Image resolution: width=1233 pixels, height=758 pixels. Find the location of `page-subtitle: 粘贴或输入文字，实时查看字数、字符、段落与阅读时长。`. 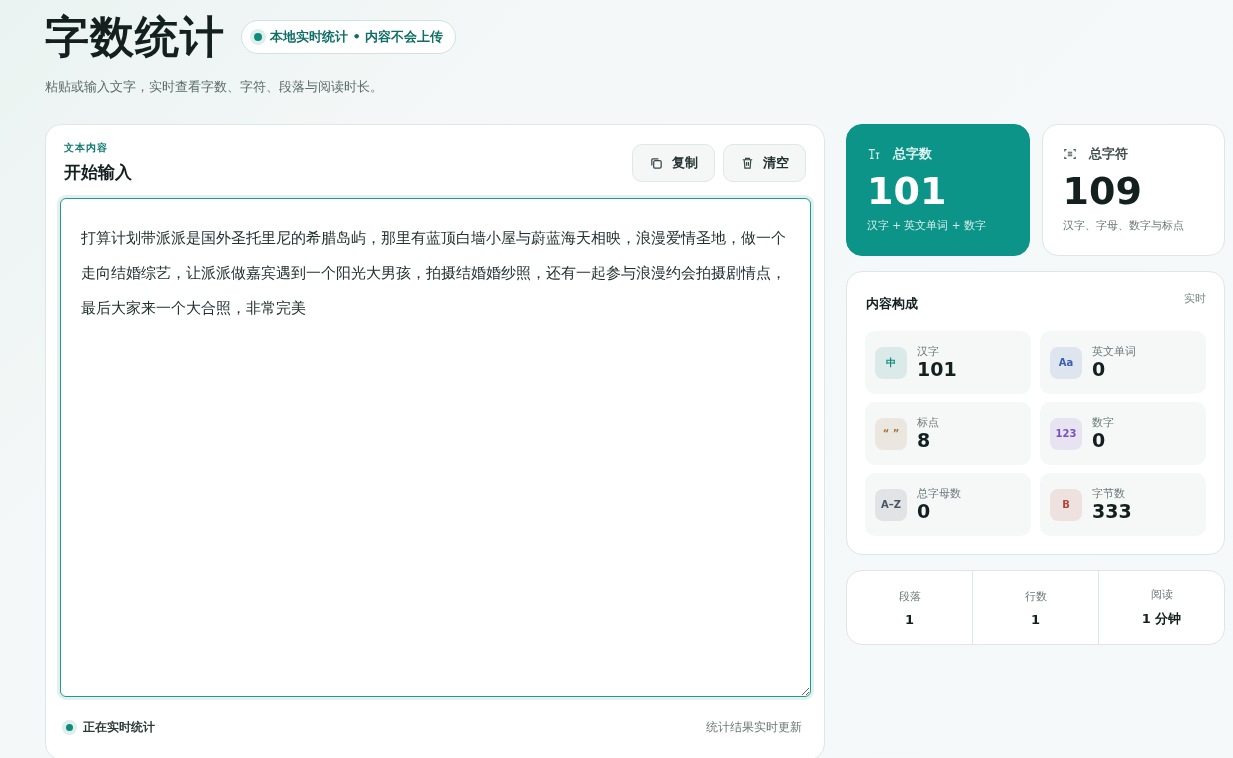

page-subtitle: 粘贴或输入文字，实时查看字数、字符、段落与阅读时长。 is located at coordinates (214, 87).